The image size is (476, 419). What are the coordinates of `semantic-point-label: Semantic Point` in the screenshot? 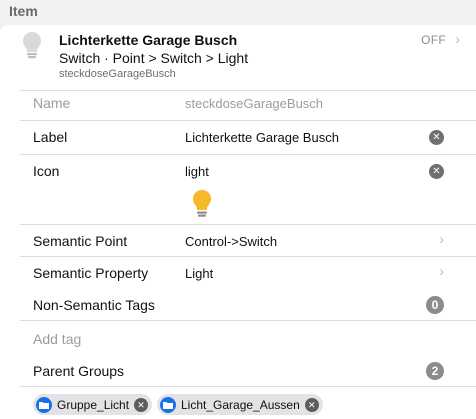 It's located at (80, 241).